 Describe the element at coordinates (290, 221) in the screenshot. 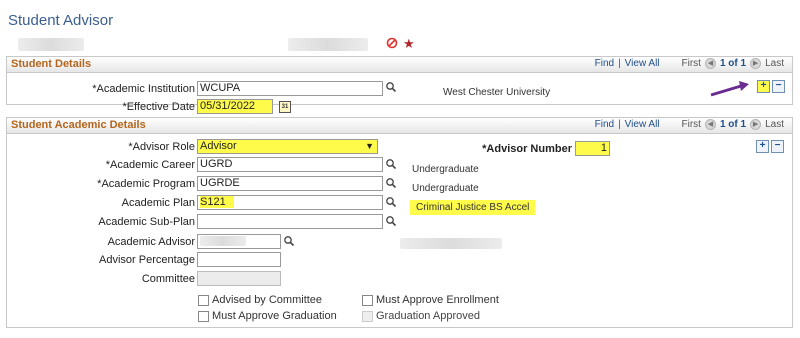

I see `academic-subplan-input` at that location.